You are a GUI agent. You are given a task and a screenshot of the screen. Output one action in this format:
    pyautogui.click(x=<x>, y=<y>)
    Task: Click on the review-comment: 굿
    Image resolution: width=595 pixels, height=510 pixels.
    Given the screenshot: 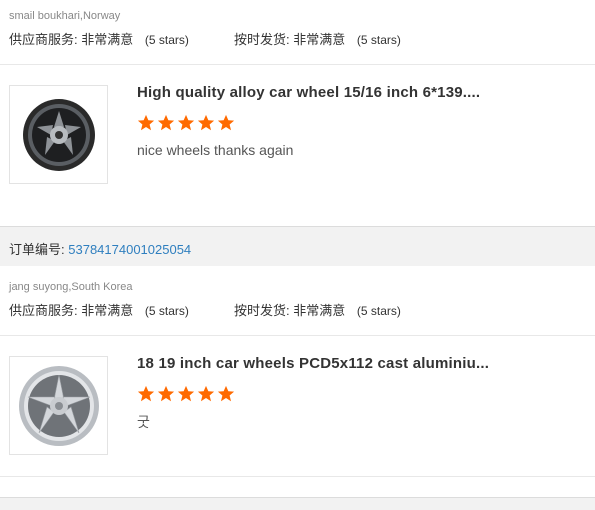 What is the action you would take?
    pyautogui.click(x=143, y=422)
    